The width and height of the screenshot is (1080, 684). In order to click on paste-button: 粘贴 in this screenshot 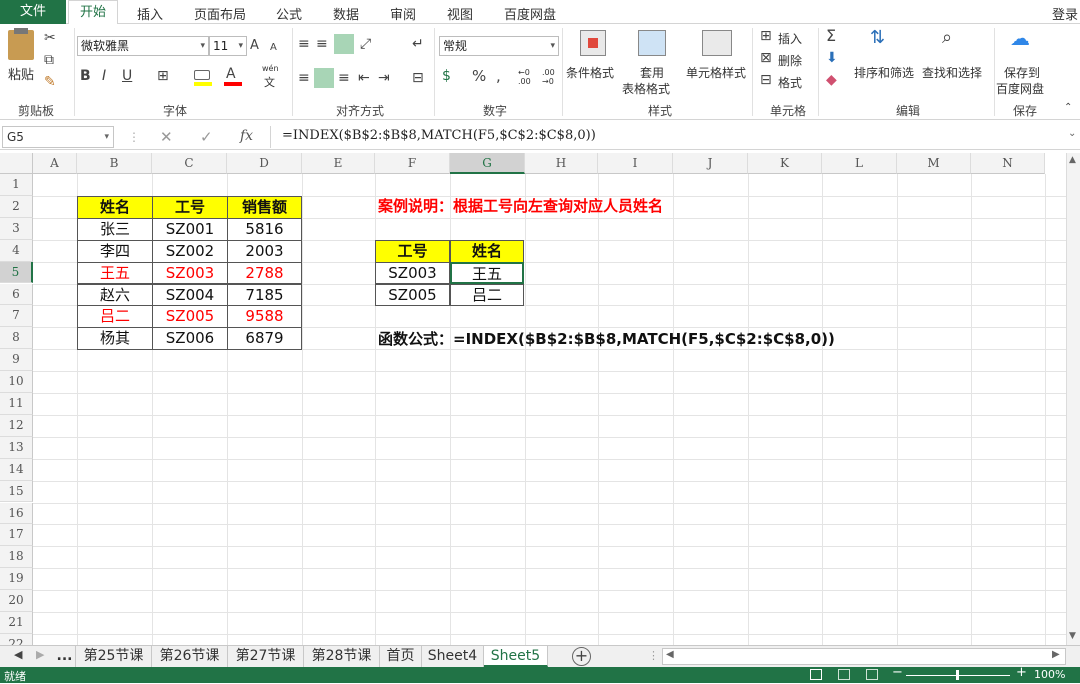, I will do `click(21, 73)`.